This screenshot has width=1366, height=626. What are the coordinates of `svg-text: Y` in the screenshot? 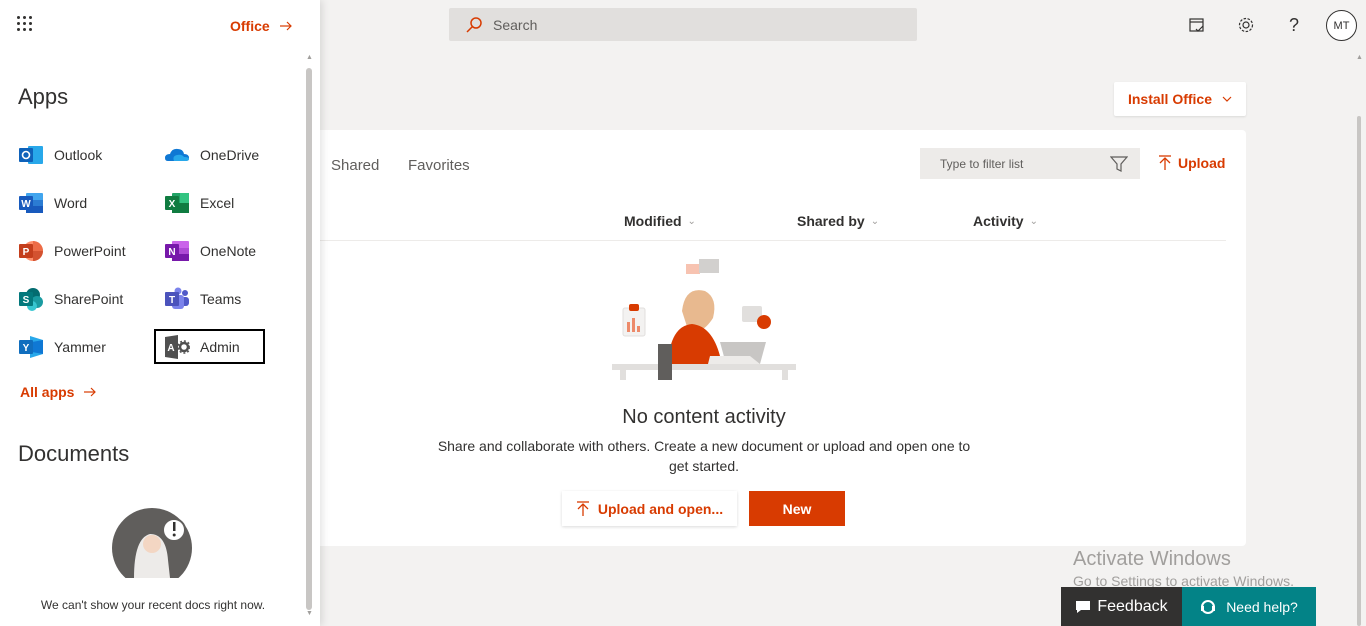 It's located at (26, 348).